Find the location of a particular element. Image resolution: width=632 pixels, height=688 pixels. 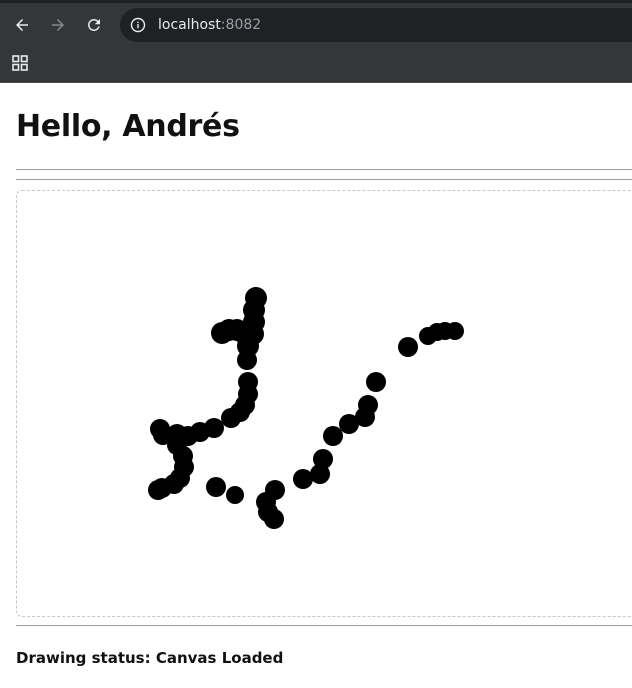

bookmarks-bar is located at coordinates (316, 66).